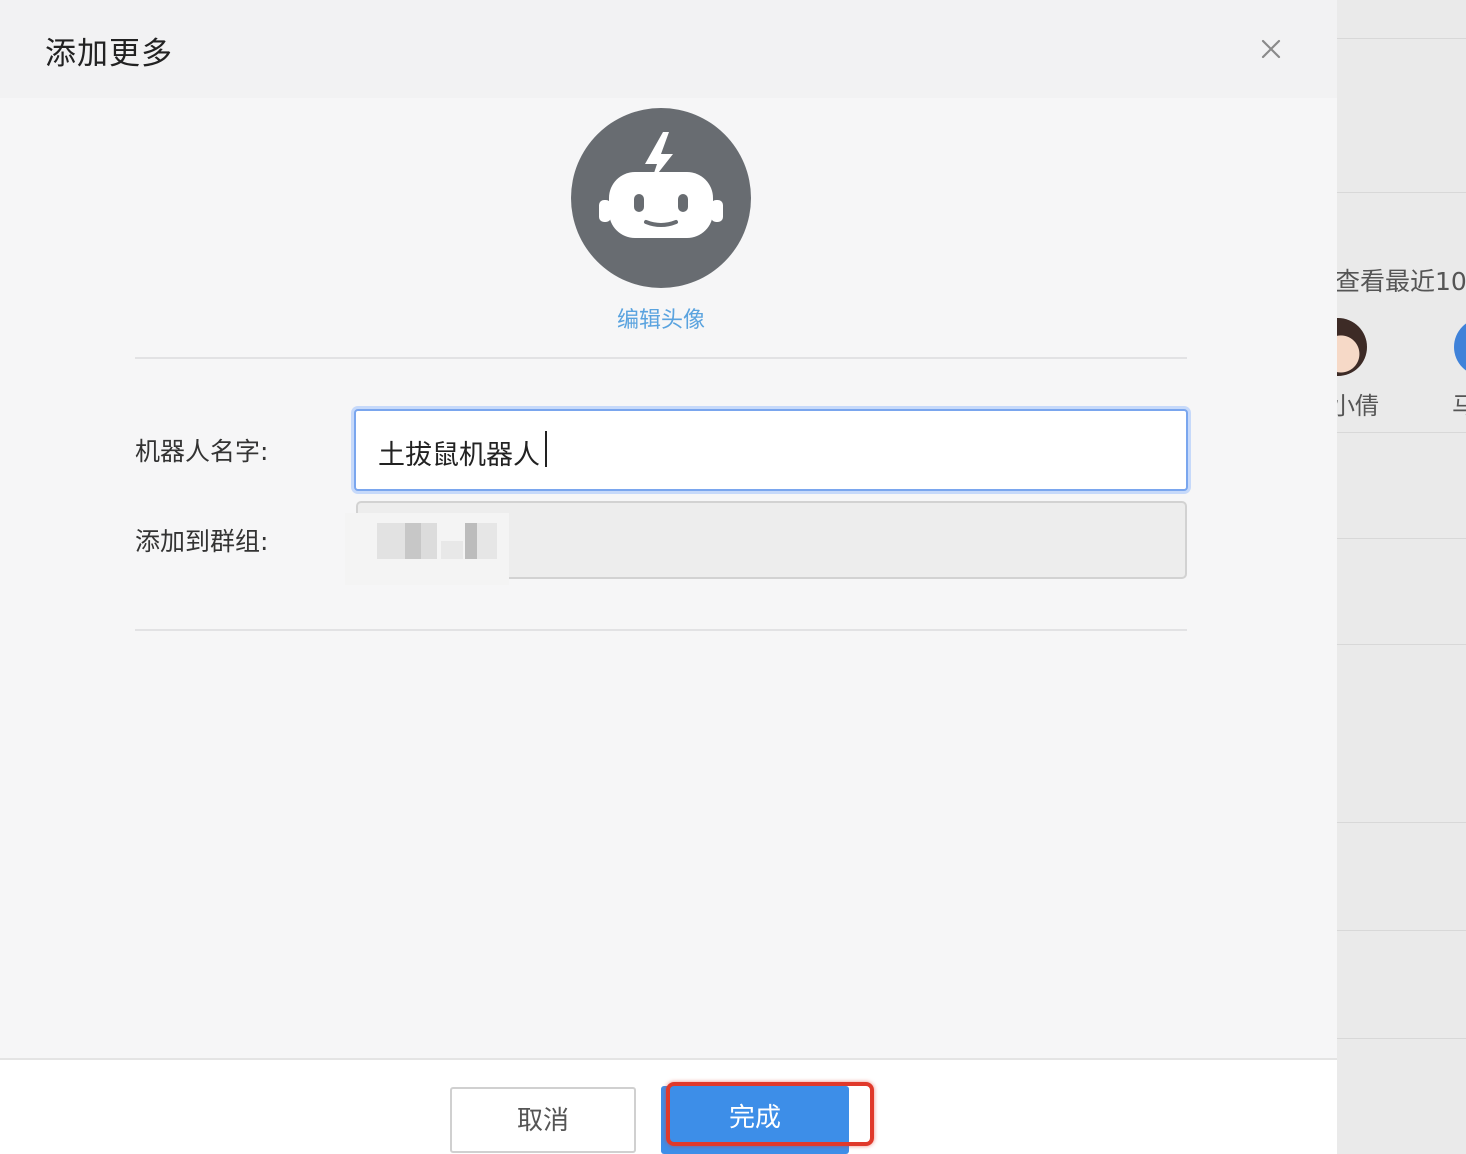 This screenshot has width=1466, height=1154. I want to click on bg-contact-name: 马, so click(1459, 406).